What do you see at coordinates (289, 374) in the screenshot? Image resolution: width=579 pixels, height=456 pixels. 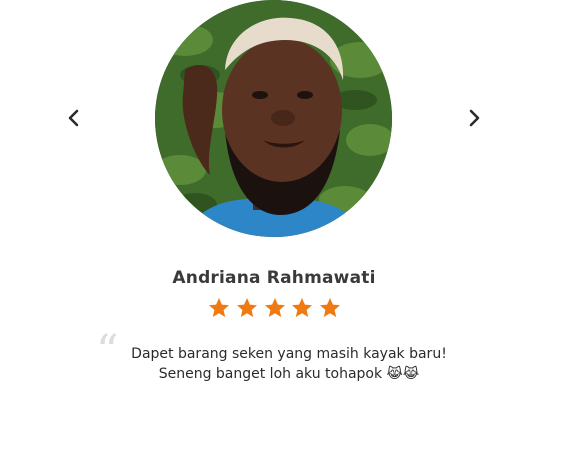 I see `review-line: Seneng banget loh aku tohapok 😹😹` at bounding box center [289, 374].